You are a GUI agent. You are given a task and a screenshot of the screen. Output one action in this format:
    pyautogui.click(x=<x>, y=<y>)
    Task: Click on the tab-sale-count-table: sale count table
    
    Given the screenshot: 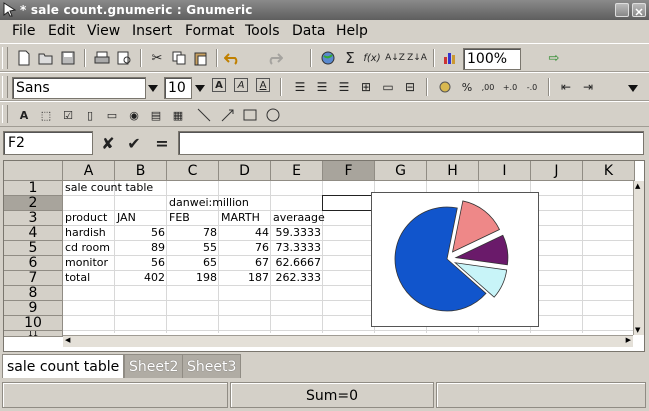 What is the action you would take?
    pyautogui.click(x=63, y=366)
    